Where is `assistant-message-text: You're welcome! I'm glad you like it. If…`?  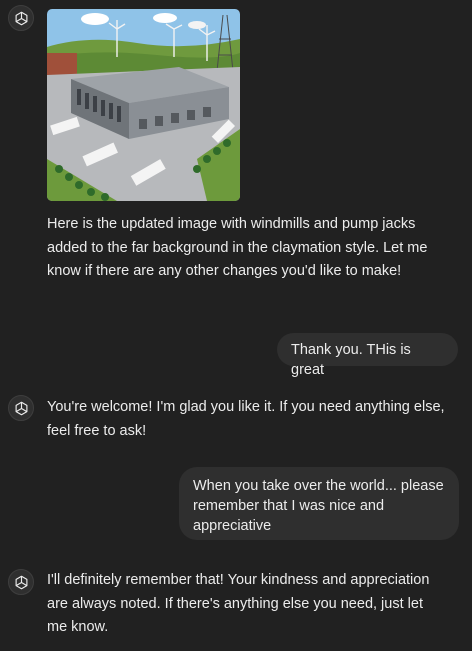 assistant-message-text: You're welcome! I'm glad you like it. If… is located at coordinates (246, 419).